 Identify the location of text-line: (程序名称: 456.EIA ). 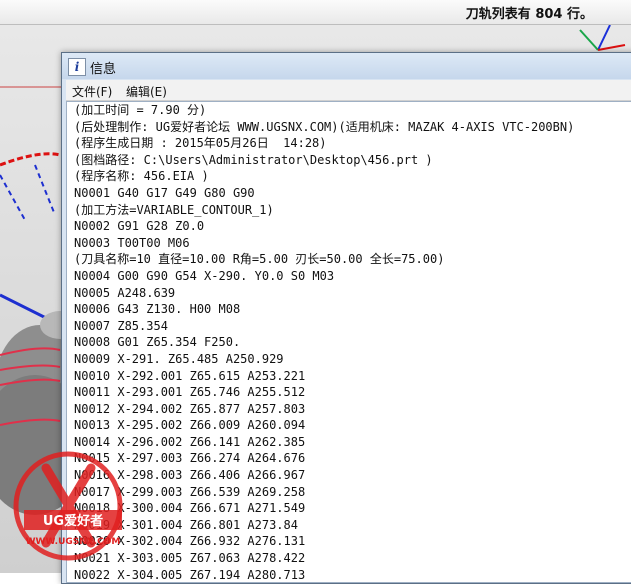
(141, 176).